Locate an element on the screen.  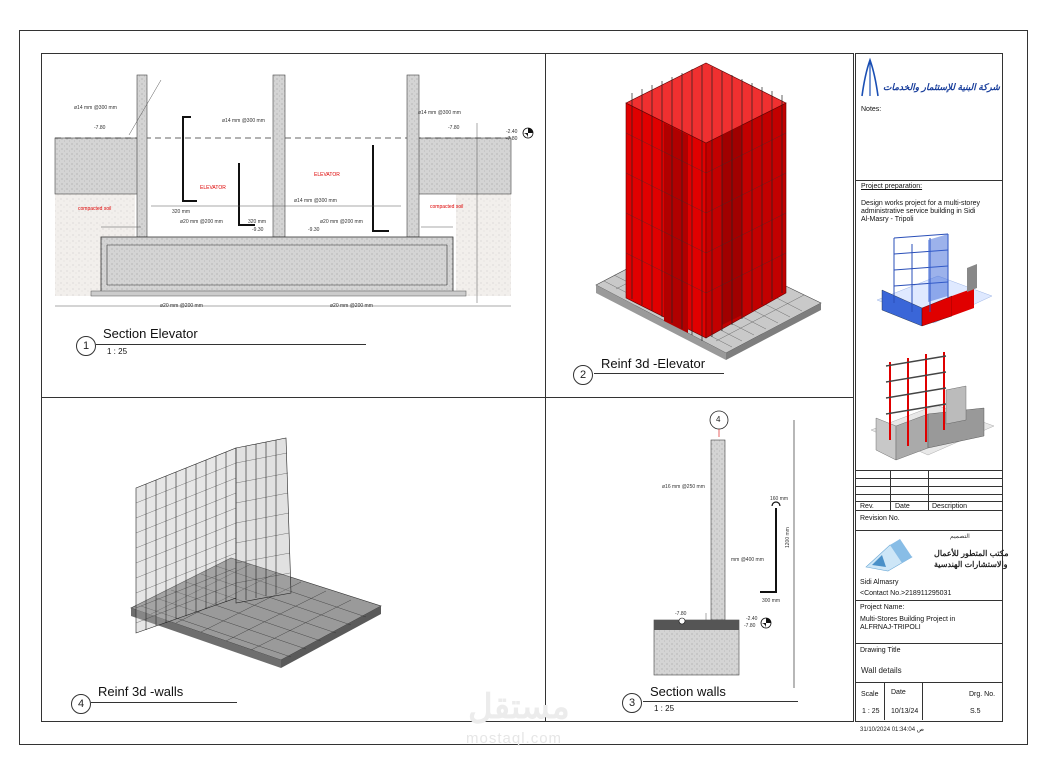
rebar-label-inner: ø14 mm @300 mm is located at coordinates (315, 201).